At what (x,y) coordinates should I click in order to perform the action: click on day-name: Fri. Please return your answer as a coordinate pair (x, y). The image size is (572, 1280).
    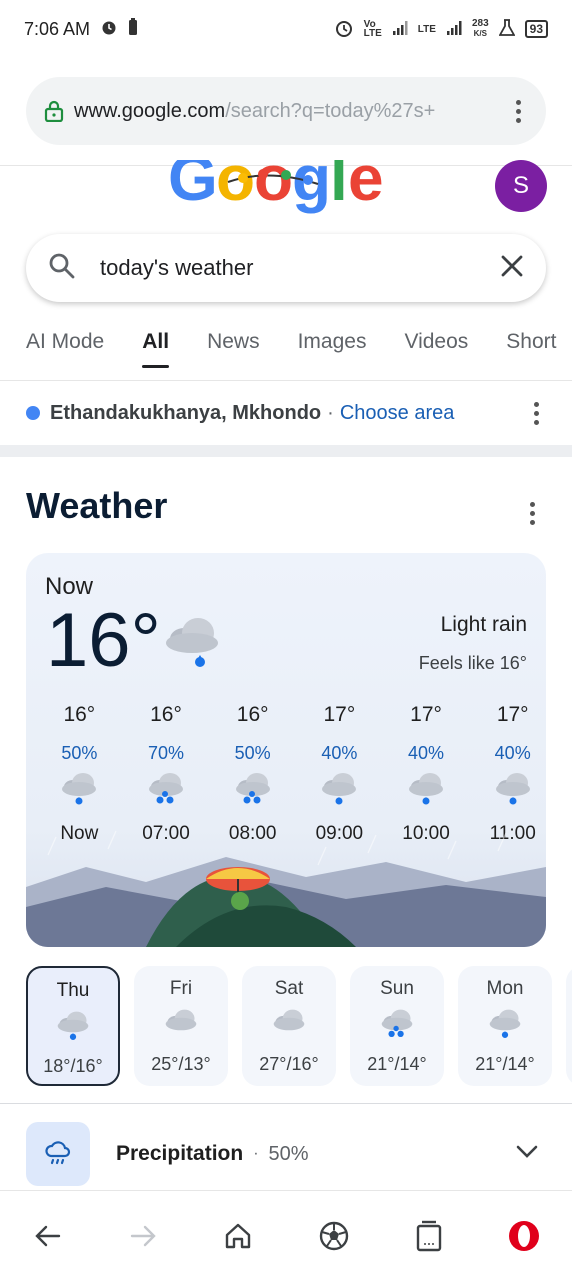
    Looking at the image, I should click on (181, 988).